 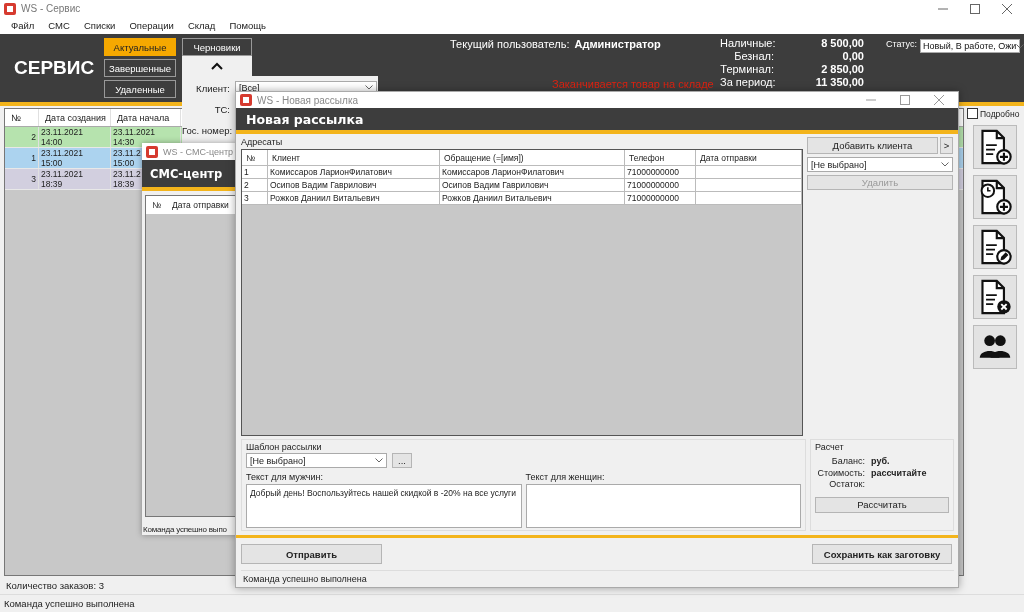 I want to click on status-text: Команда успешно выпо, so click(x=185, y=529).